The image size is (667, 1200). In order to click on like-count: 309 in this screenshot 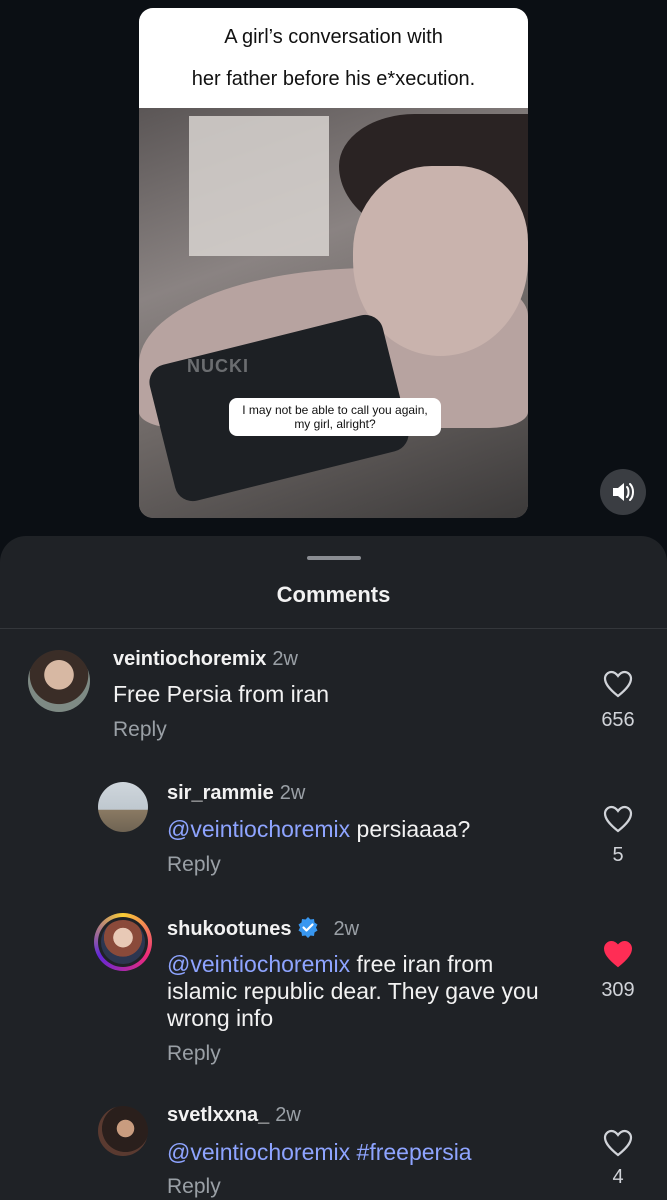, I will do `click(618, 990)`.